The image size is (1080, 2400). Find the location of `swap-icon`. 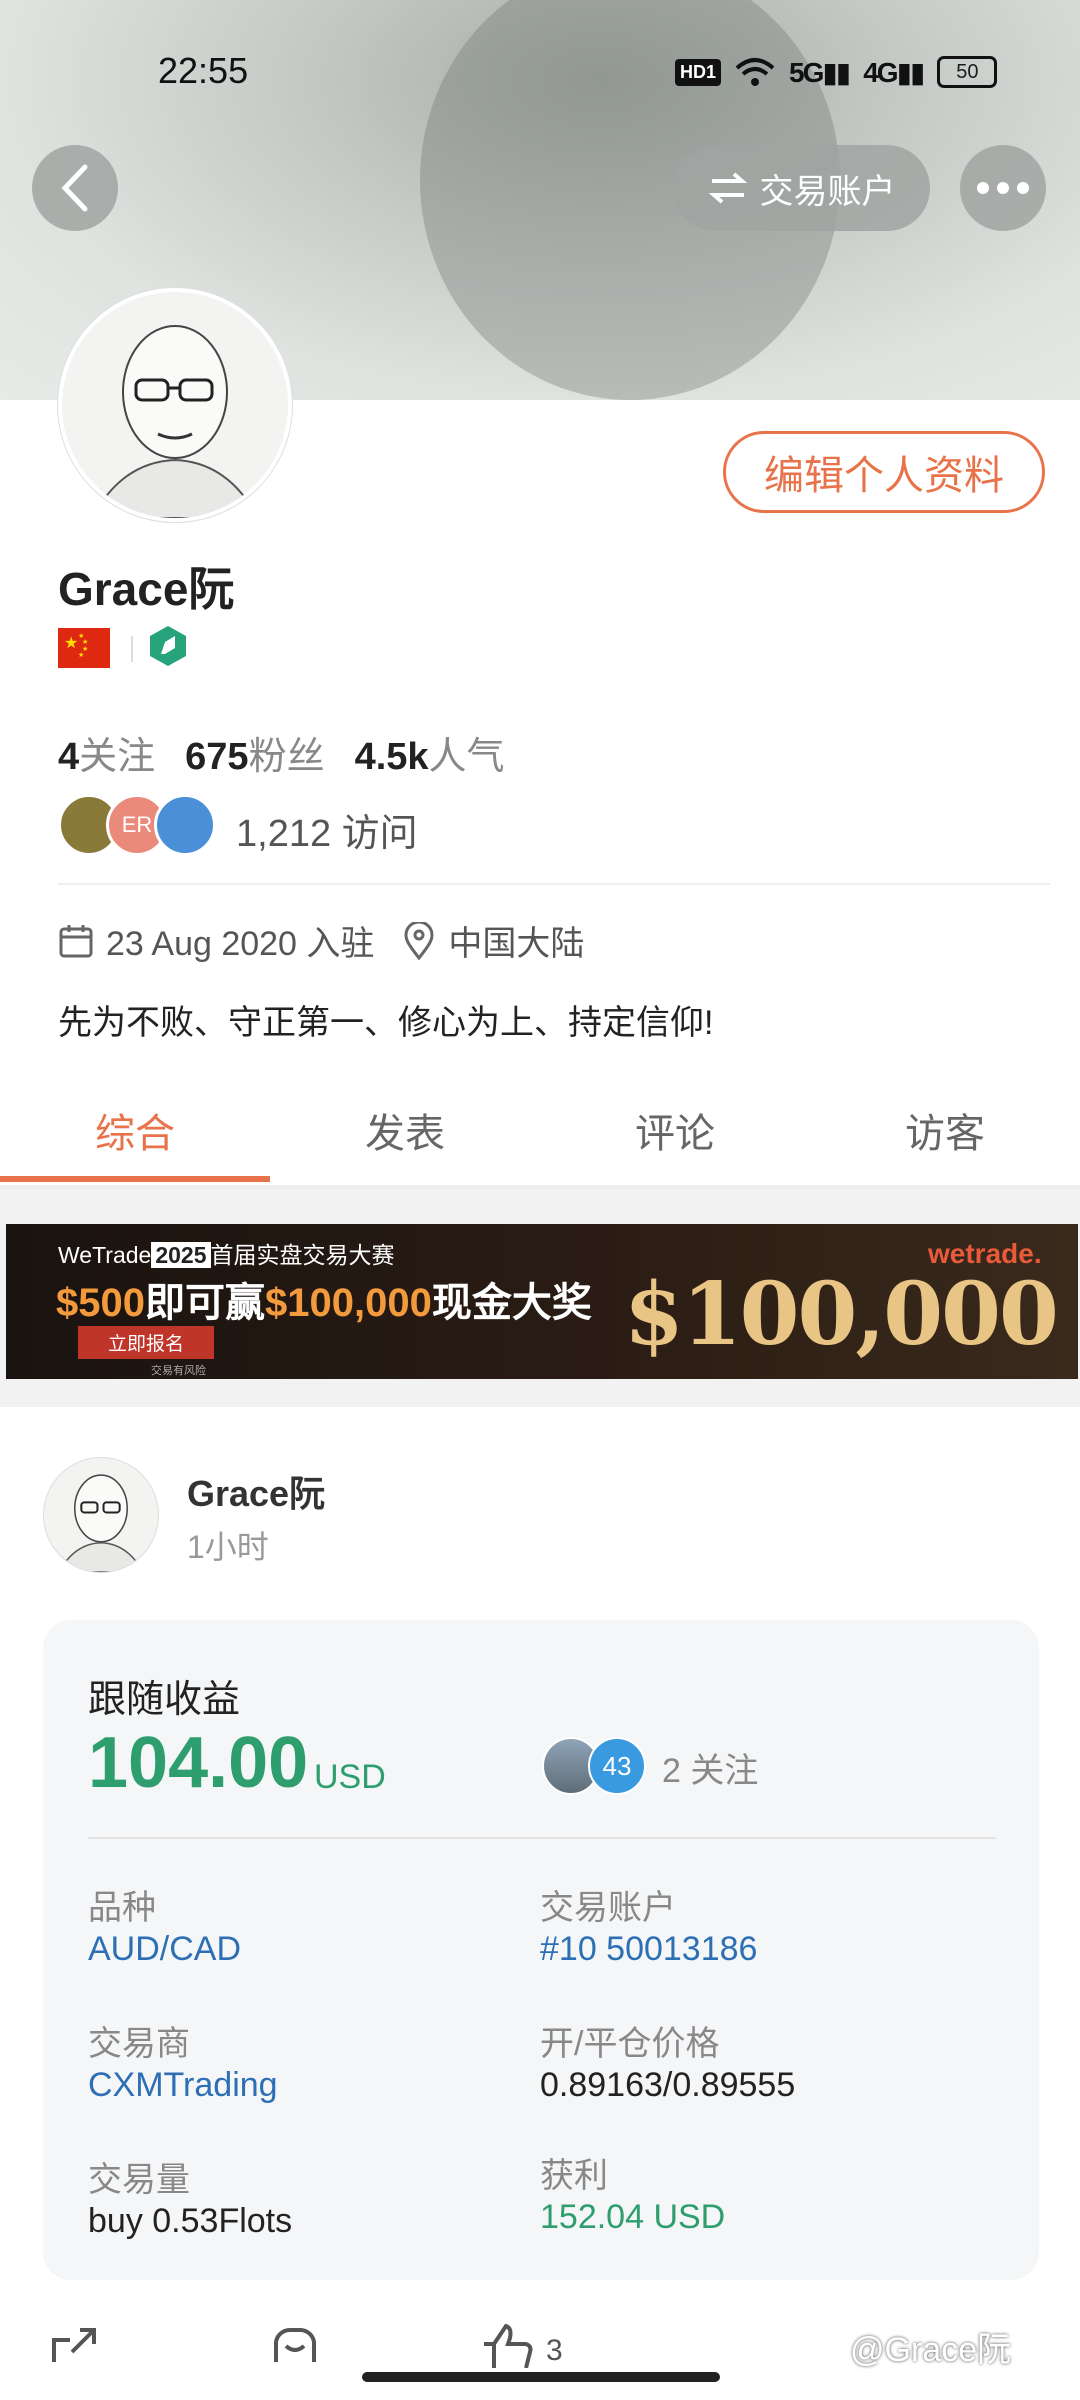

swap-icon is located at coordinates (727, 188).